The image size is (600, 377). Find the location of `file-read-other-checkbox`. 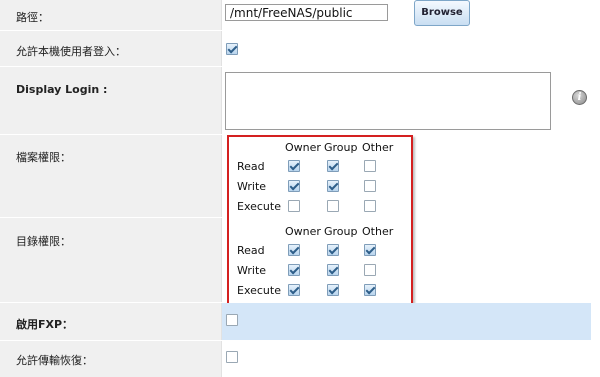

file-read-other-checkbox is located at coordinates (370, 166).